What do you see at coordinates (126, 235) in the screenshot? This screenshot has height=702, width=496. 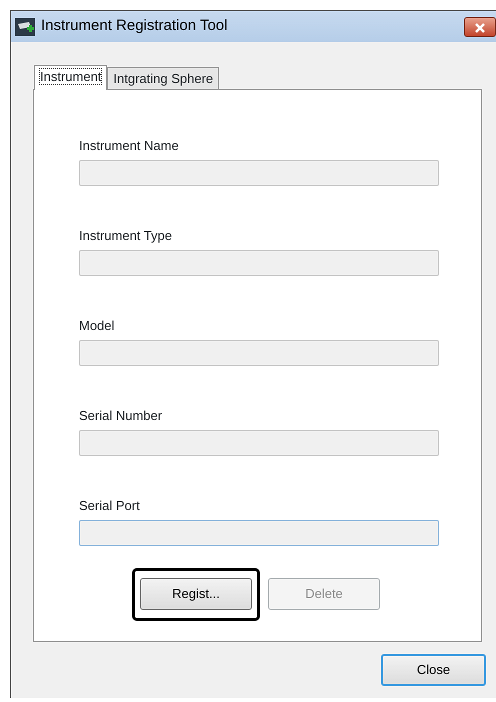 I see `field-label: Instrument Type` at bounding box center [126, 235].